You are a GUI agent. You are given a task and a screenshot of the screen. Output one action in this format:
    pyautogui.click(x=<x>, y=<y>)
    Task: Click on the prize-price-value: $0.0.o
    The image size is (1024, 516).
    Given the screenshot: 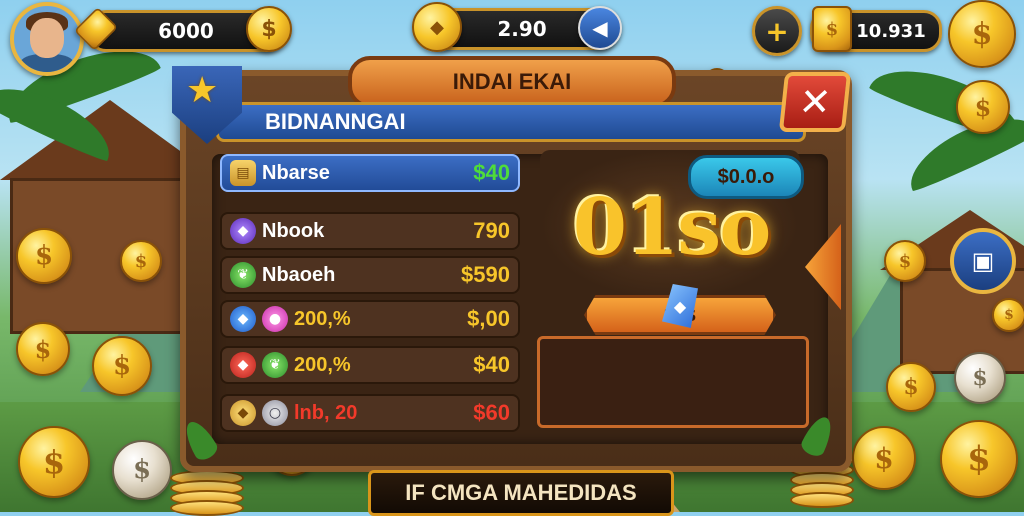 What is the action you would take?
    pyautogui.click(x=746, y=176)
    